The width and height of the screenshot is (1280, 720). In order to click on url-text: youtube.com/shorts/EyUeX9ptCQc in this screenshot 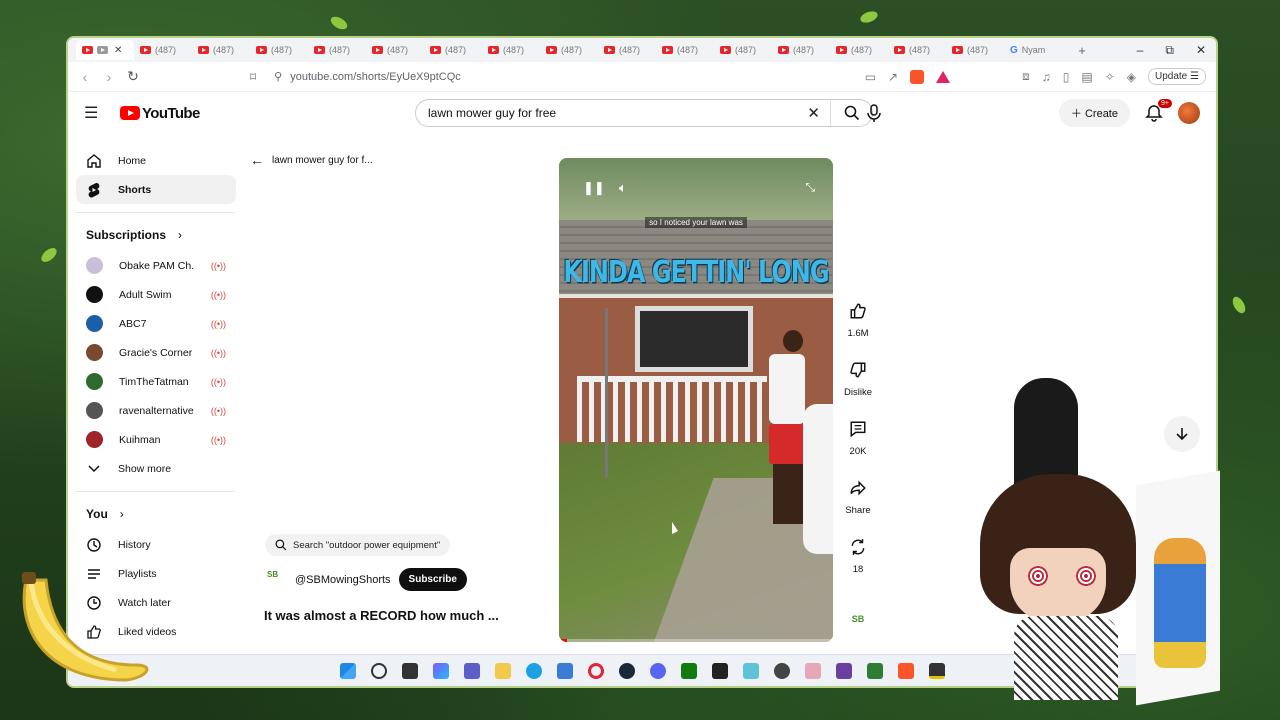, I will do `click(375, 77)`.